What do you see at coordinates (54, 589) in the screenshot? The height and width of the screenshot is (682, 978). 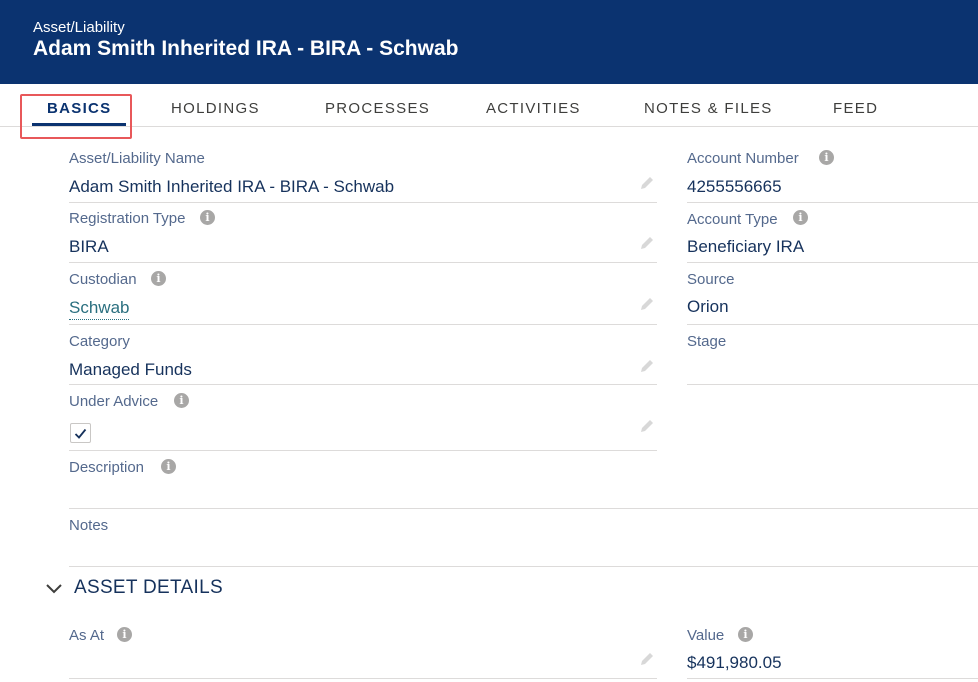 I see `chevron-down-icon` at bounding box center [54, 589].